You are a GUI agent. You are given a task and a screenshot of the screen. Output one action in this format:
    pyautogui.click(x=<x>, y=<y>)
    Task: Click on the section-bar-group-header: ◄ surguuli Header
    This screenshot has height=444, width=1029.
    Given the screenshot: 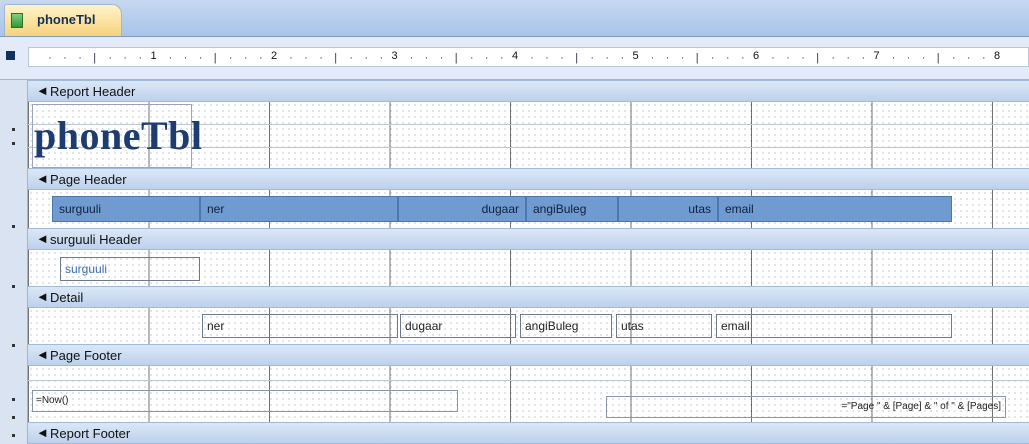 What is the action you would take?
    pyautogui.click(x=528, y=239)
    